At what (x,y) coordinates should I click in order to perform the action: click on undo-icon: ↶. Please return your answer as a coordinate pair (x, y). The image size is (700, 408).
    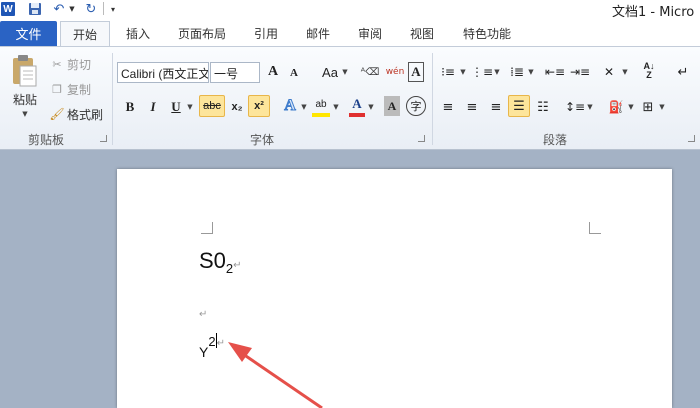
    Looking at the image, I should click on (59, 9).